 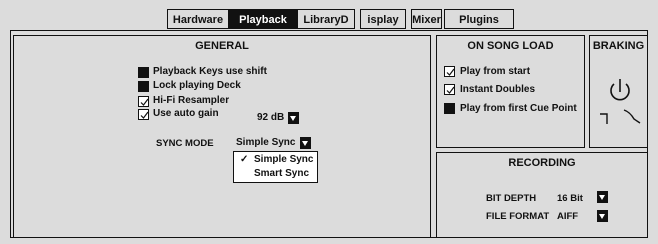 What do you see at coordinates (271, 117) in the screenshot?
I see `auto-gain-value: 92 dB` at bounding box center [271, 117].